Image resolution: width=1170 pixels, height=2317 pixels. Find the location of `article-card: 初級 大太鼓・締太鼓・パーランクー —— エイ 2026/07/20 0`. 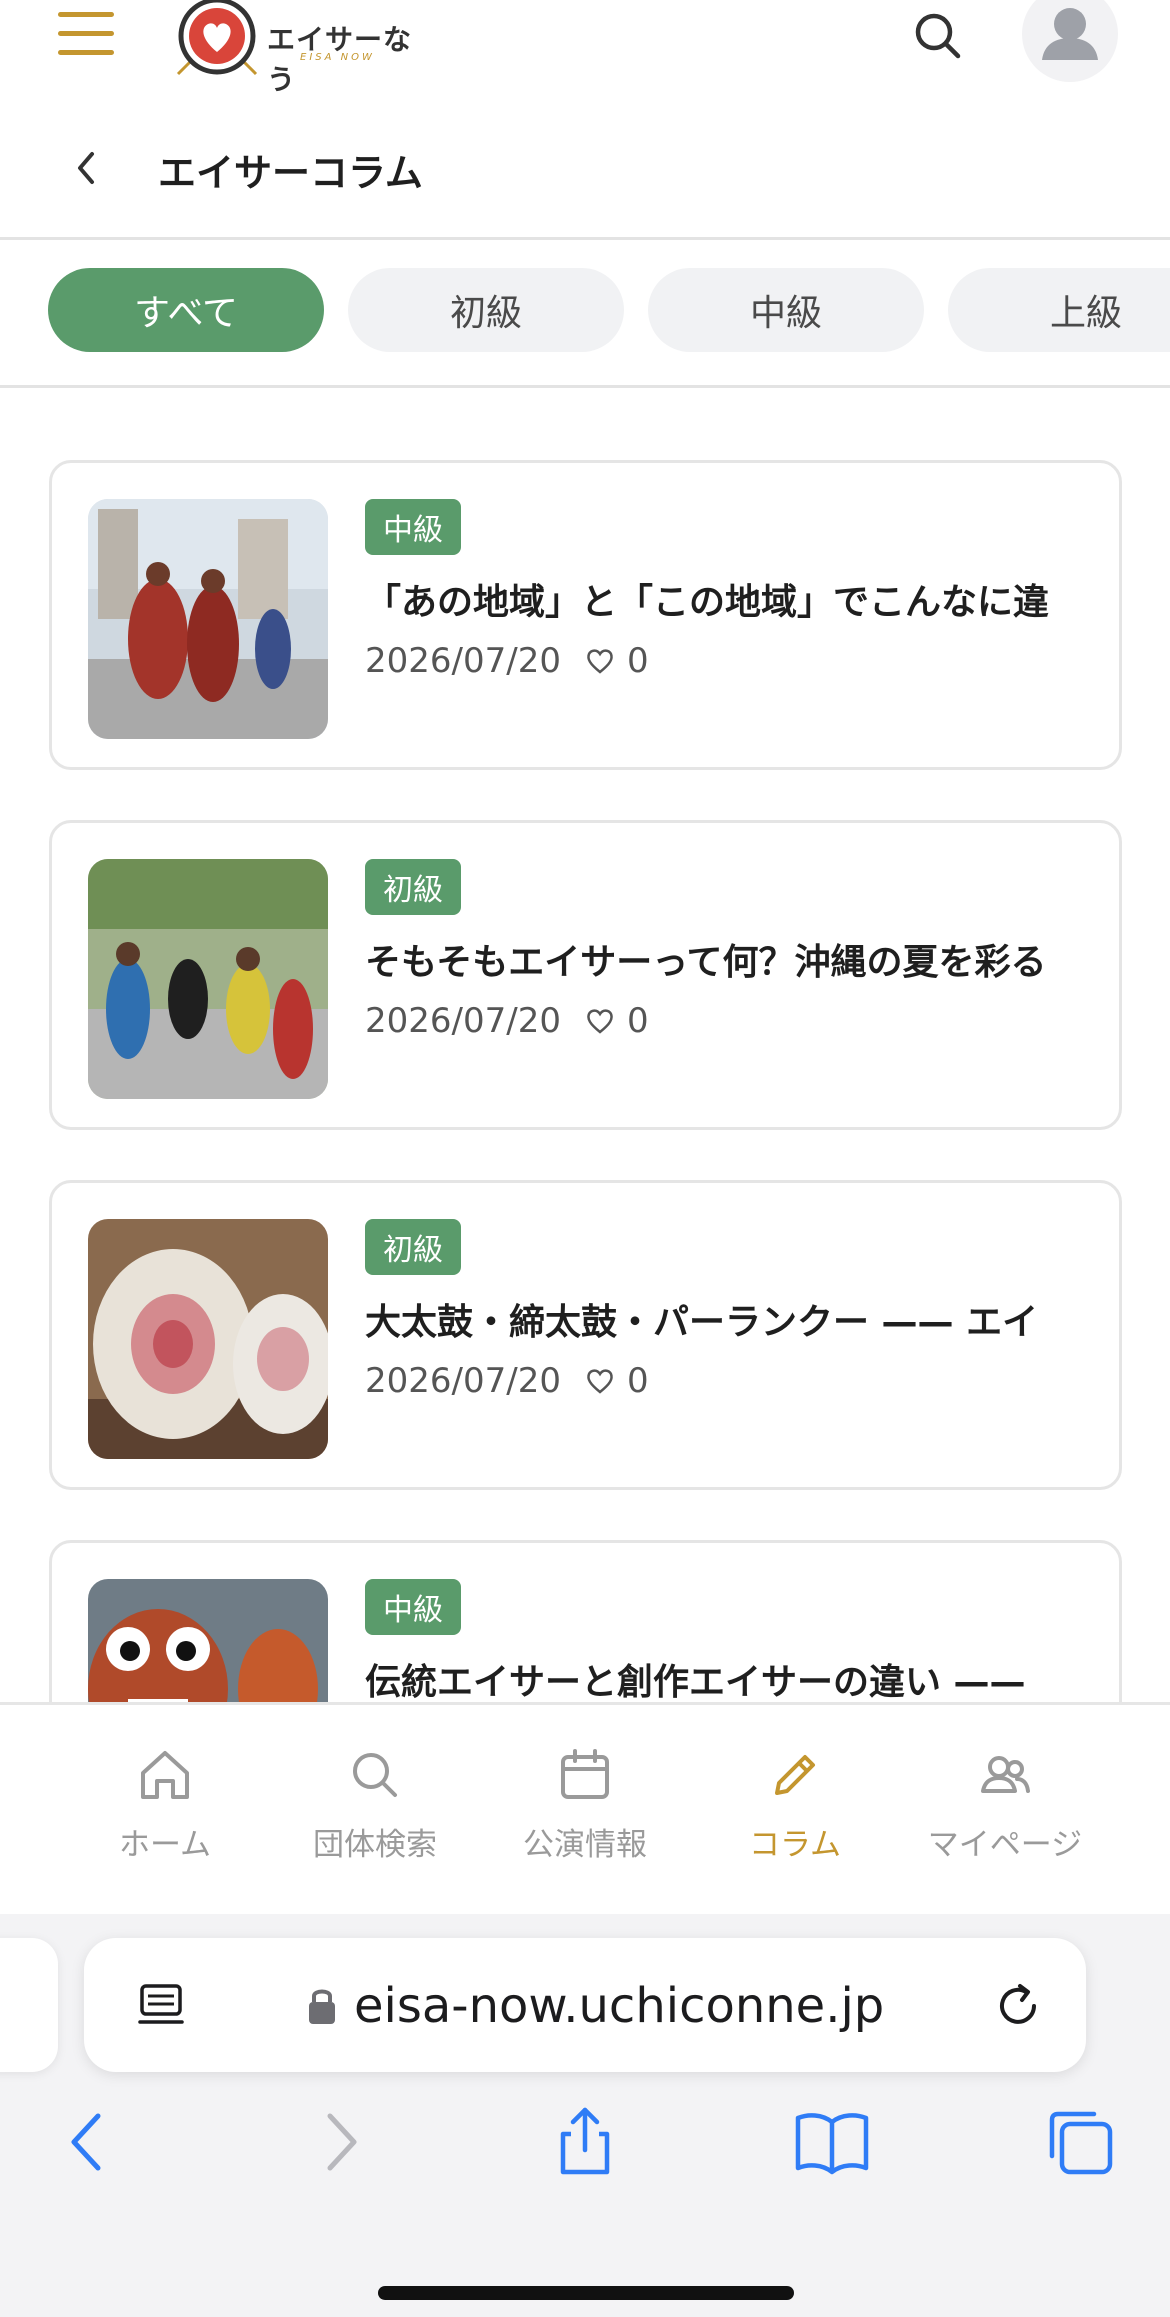

article-card: 初級 大太鼓・締太鼓・パーランクー —— エイ 2026/07/20 0 is located at coordinates (585, 1335).